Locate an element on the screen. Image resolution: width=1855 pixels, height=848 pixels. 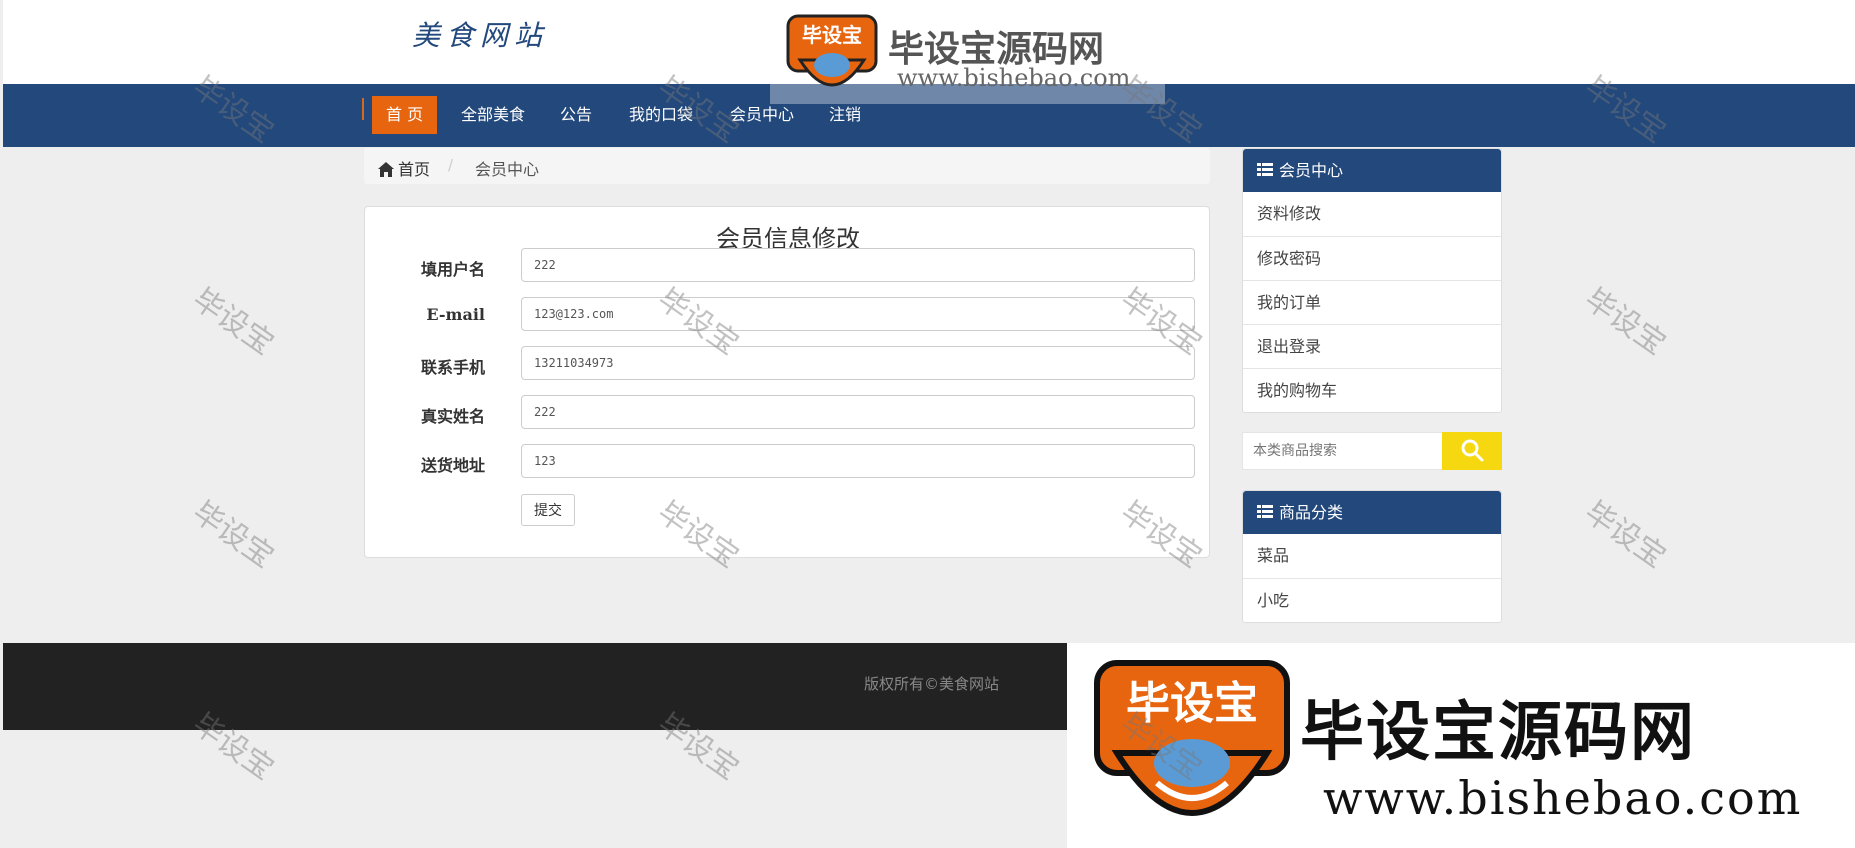
sidebar-item-my-orders: 我的订单 is located at coordinates (1372, 302).